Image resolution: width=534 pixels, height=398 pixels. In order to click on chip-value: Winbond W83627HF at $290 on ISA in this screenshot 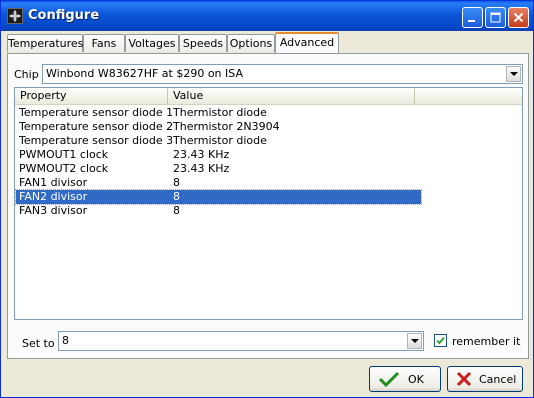, I will do `click(144, 73)`.